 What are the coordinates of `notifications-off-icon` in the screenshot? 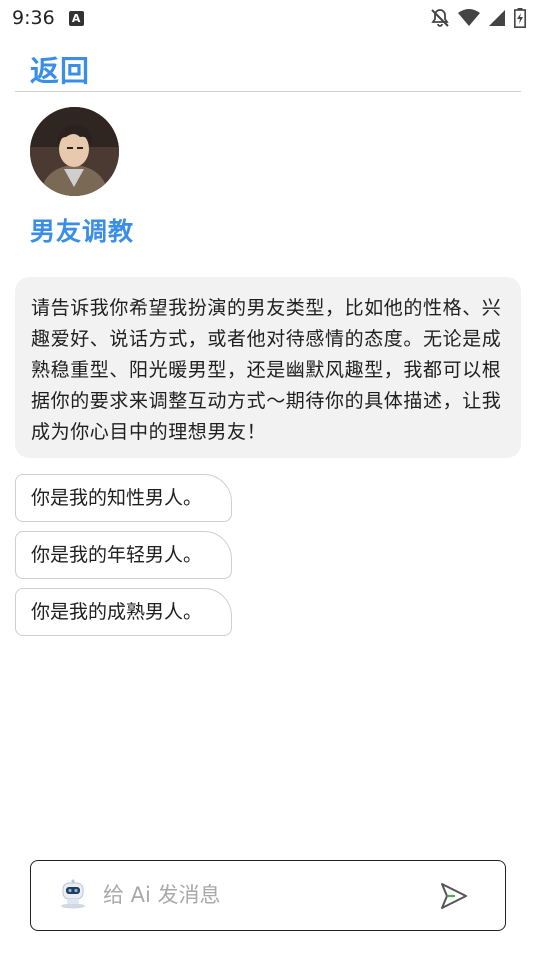 It's located at (440, 18).